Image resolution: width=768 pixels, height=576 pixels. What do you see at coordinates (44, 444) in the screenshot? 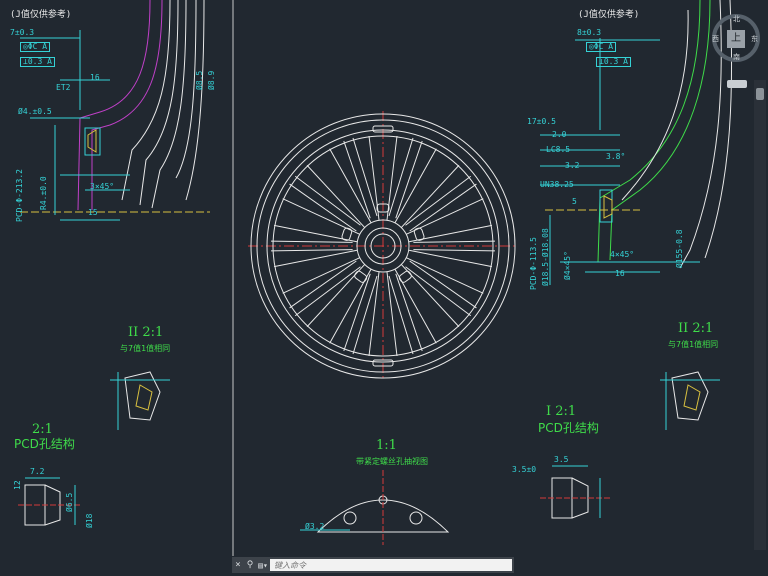
I see `detail-pcd-left-title: PCD孔结构` at bounding box center [44, 444].